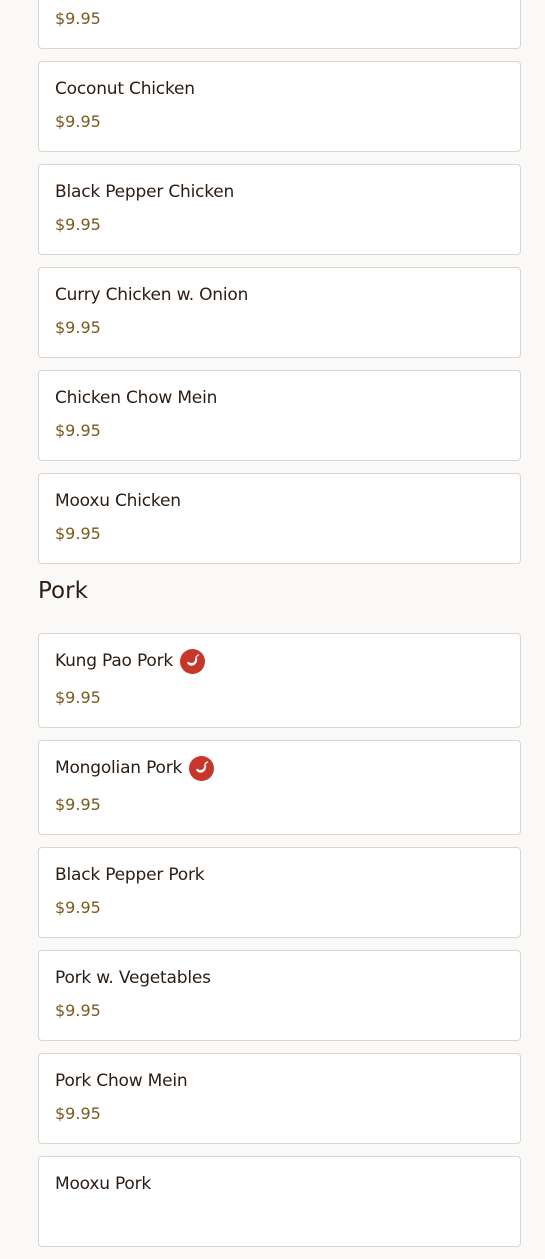 This screenshot has height=1259, width=545. I want to click on item-name-row: Kung Pao Pork, so click(279, 661).